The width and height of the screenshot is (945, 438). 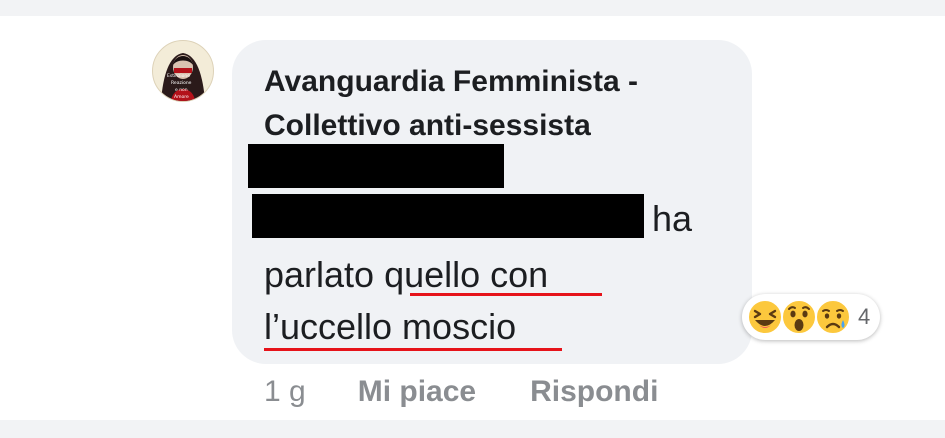 I want to click on avatar-image: Estinzione Reazione e non Amore, so click(x=183, y=77).